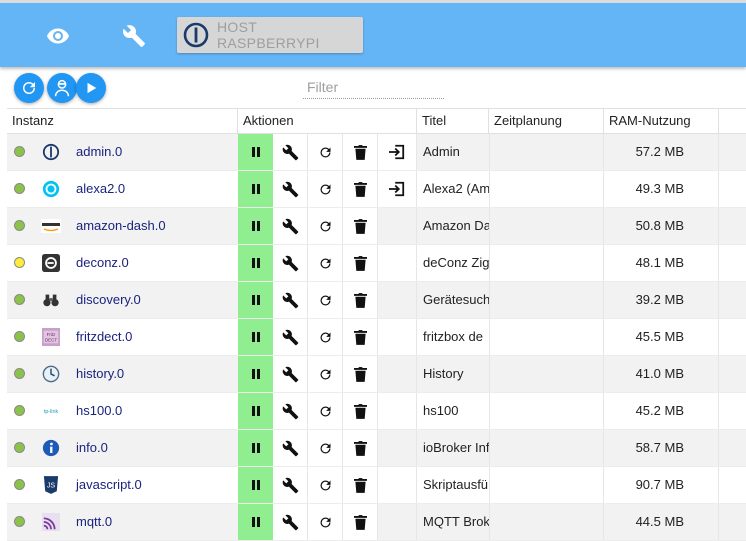  I want to click on iobroker-logo-icon, so click(196, 35).